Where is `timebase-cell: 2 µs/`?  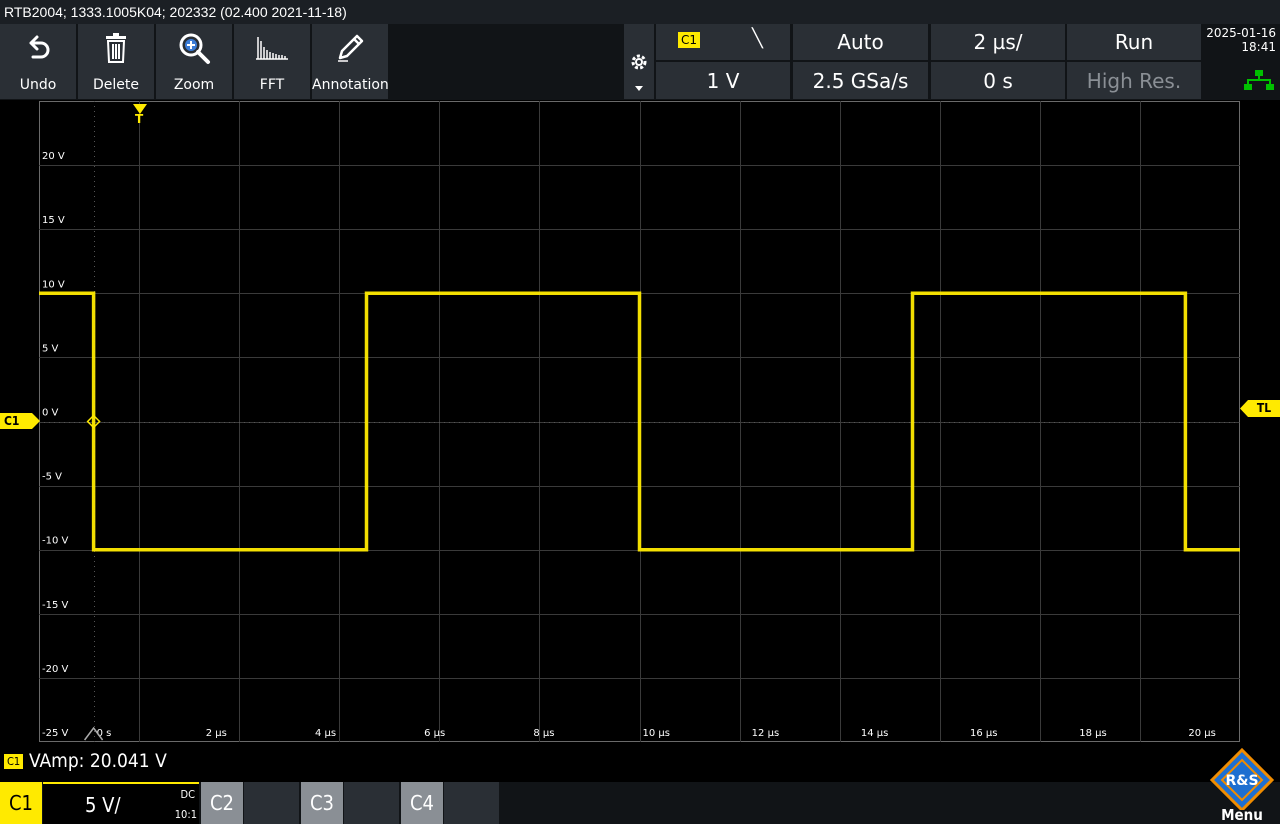
timebase-cell: 2 µs/ is located at coordinates (998, 42).